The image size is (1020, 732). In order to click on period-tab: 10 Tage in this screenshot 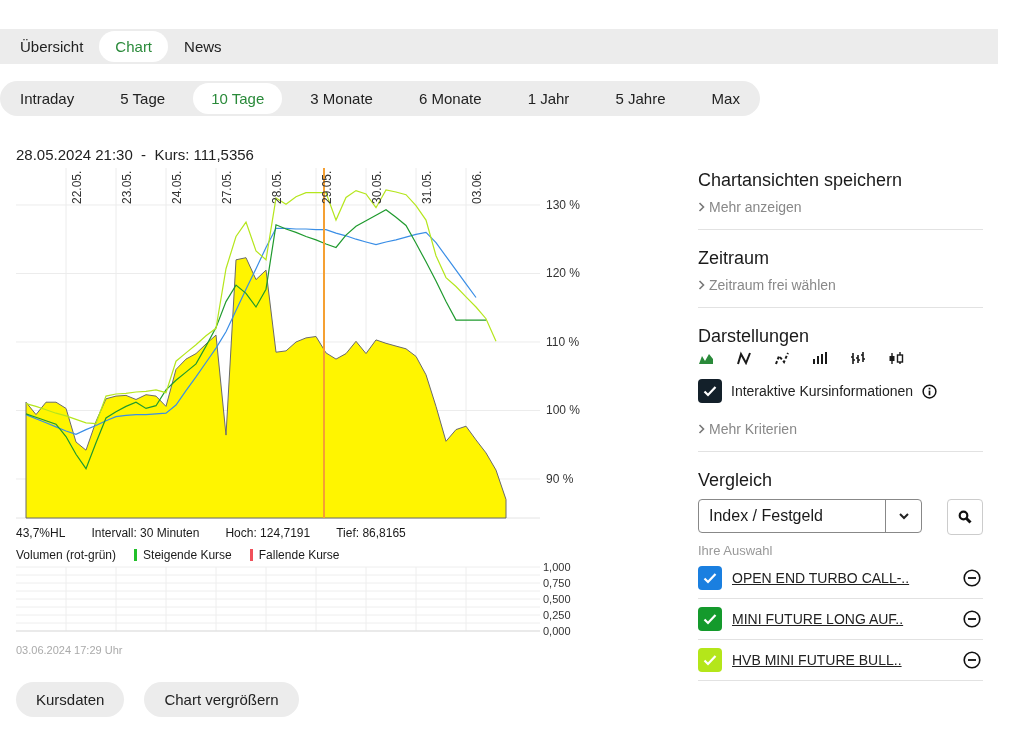, I will do `click(238, 98)`.